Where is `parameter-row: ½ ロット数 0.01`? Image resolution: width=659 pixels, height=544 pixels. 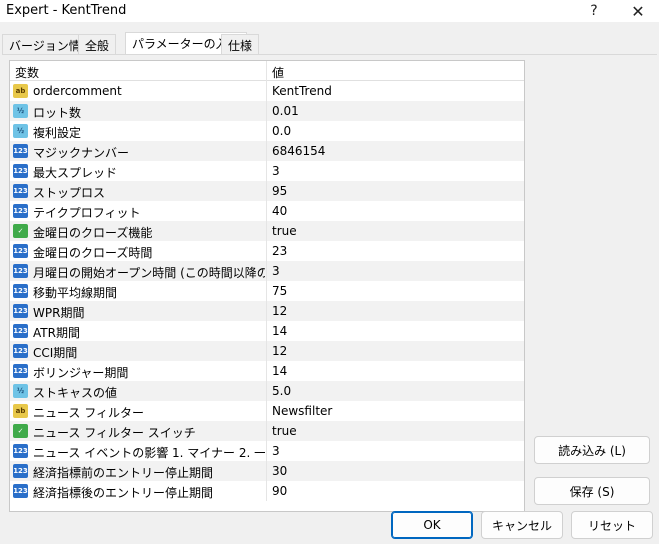 parameter-row: ½ ロット数 0.01 is located at coordinates (267, 111).